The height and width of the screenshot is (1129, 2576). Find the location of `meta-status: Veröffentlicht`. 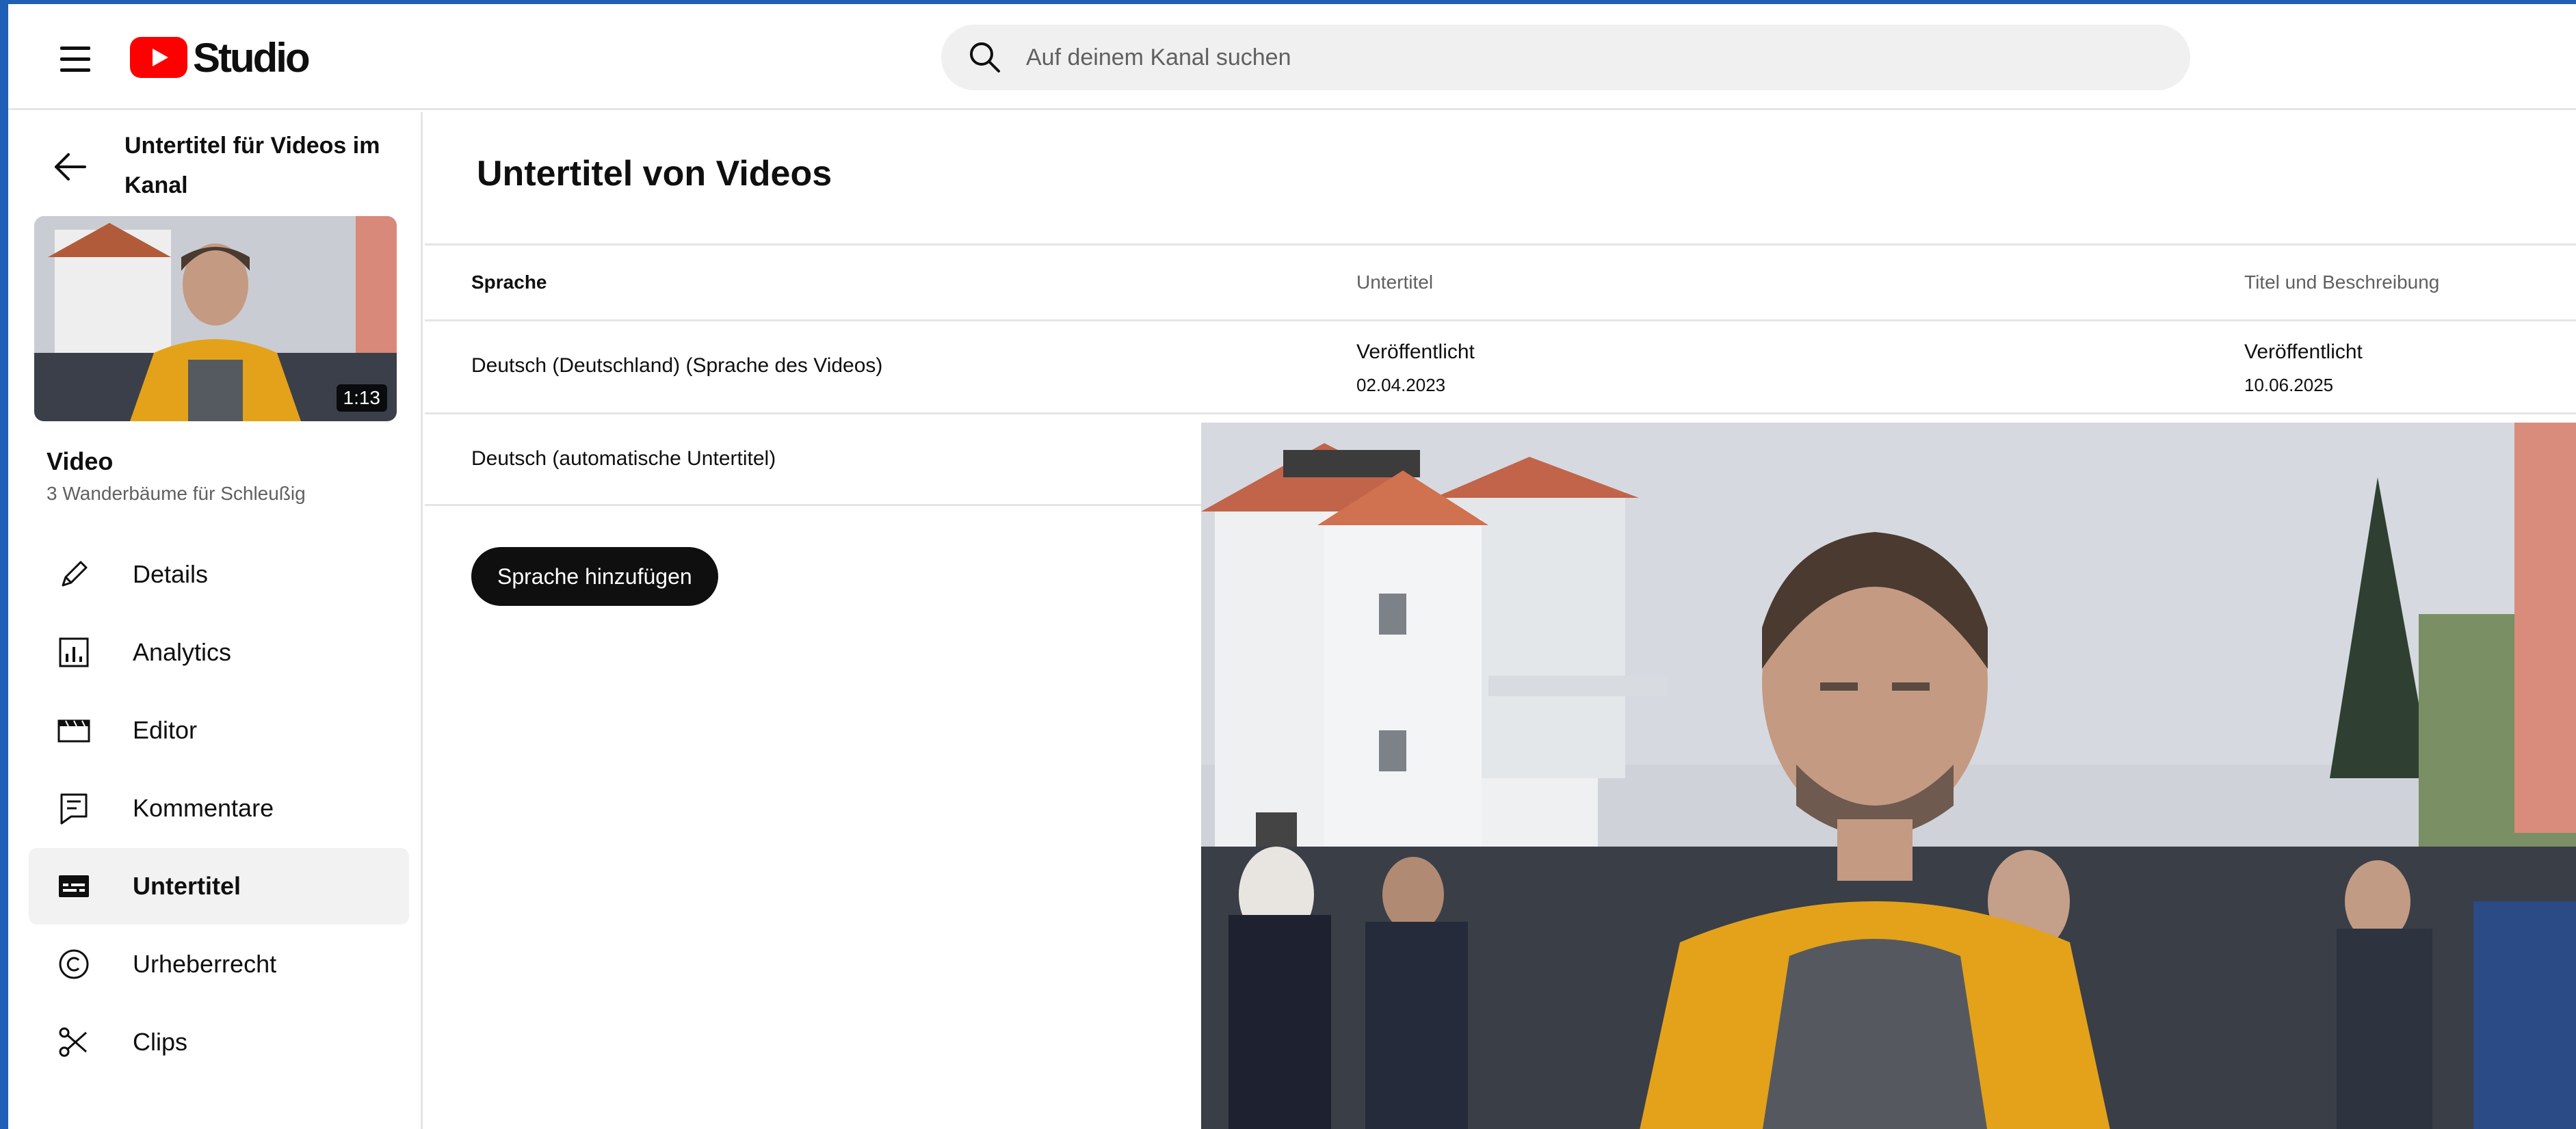

meta-status: Veröffentlicht is located at coordinates (2303, 352).